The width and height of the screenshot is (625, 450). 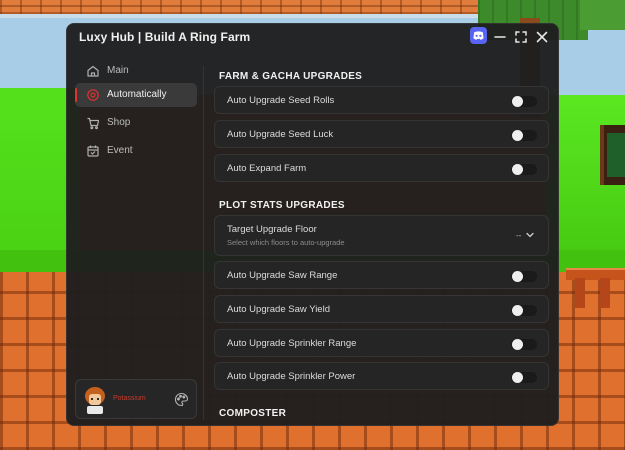 I want to click on active-indicator, so click(x=76, y=95).